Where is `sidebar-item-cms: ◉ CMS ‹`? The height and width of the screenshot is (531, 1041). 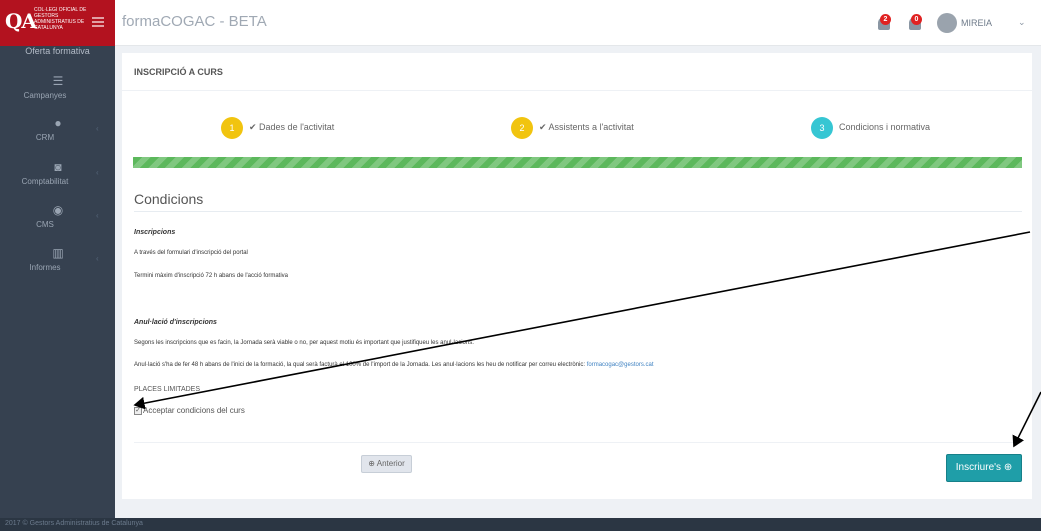 sidebar-item-cms: ◉ CMS ‹ is located at coordinates (57, 223).